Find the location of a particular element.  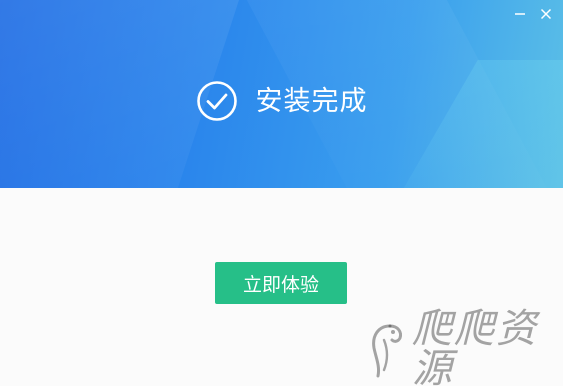

page-title: 安装完成 is located at coordinates (311, 101).